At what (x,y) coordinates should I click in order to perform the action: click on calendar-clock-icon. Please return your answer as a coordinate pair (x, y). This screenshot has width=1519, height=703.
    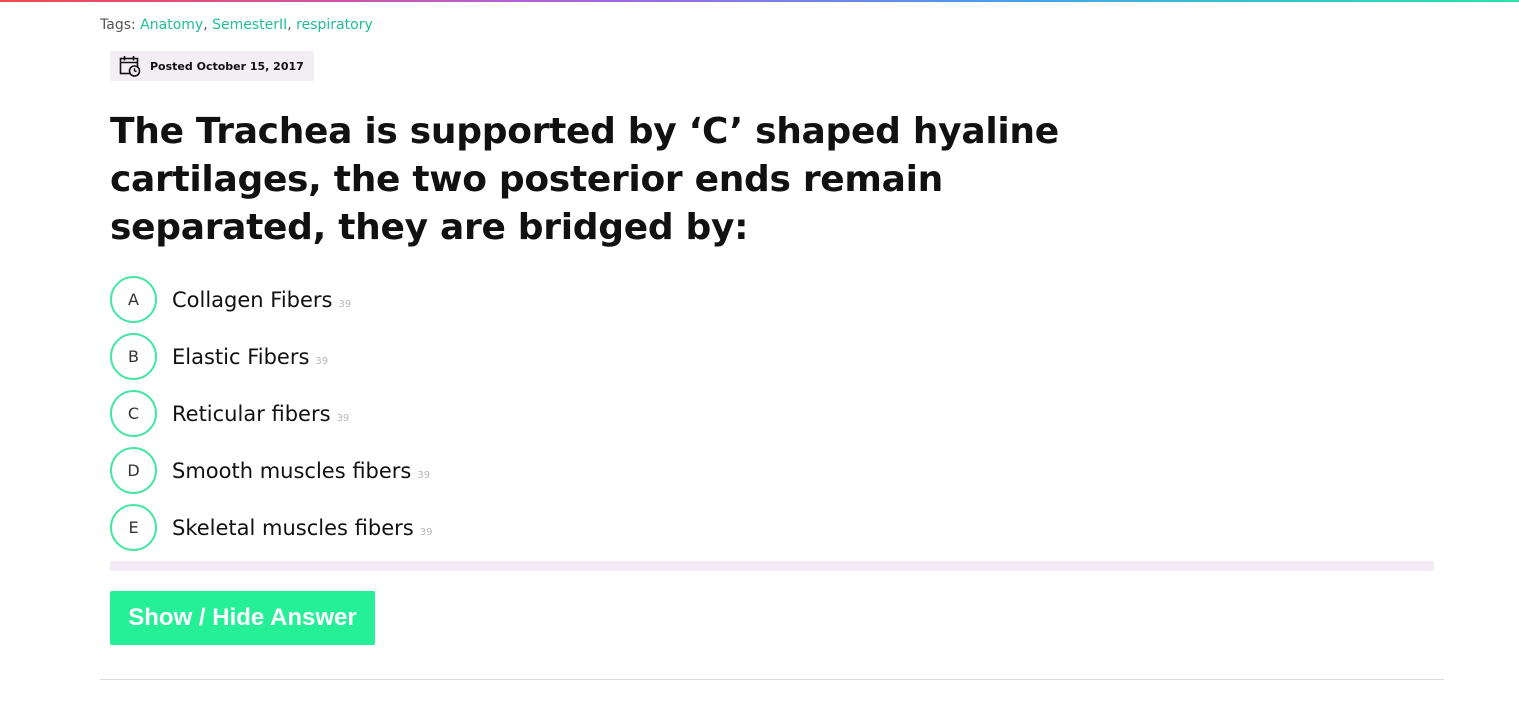
    Looking at the image, I should click on (130, 66).